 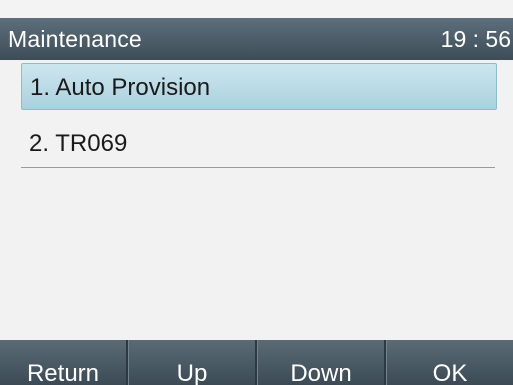 I want to click on down-button: Down, so click(x=321, y=362).